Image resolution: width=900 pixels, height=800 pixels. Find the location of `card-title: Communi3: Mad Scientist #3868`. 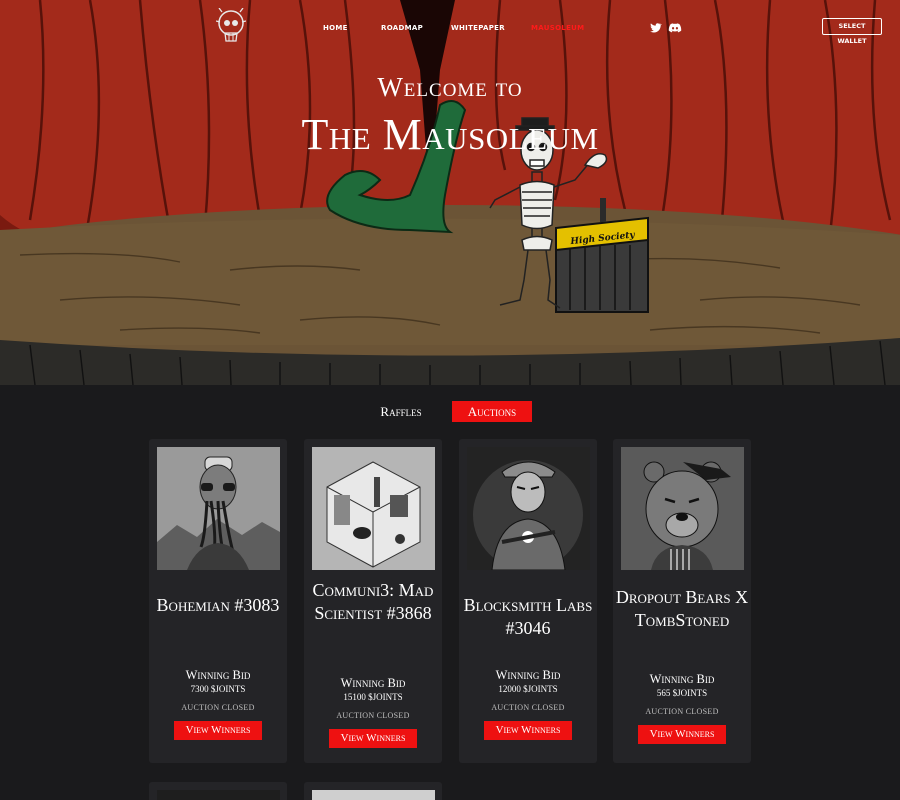

card-title: Communi3: Mad Scientist #3868 is located at coordinates (373, 601).